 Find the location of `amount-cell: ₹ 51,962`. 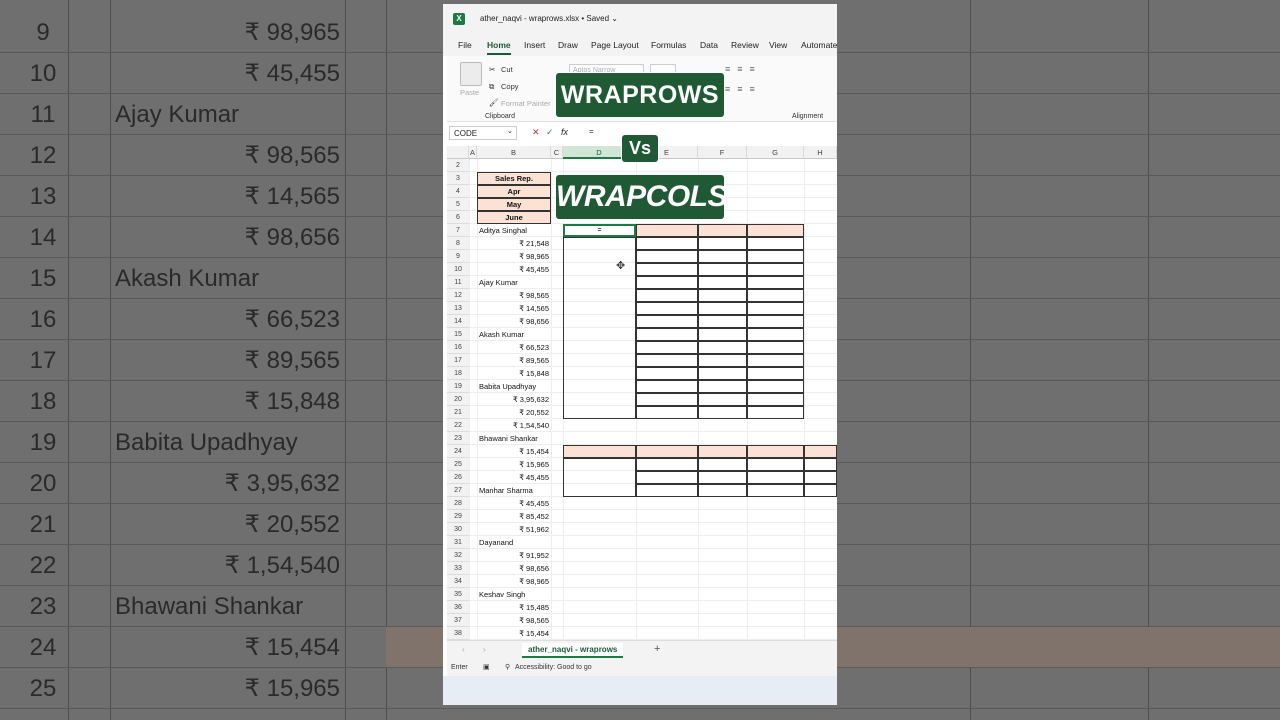

amount-cell: ₹ 51,962 is located at coordinates (514, 529).